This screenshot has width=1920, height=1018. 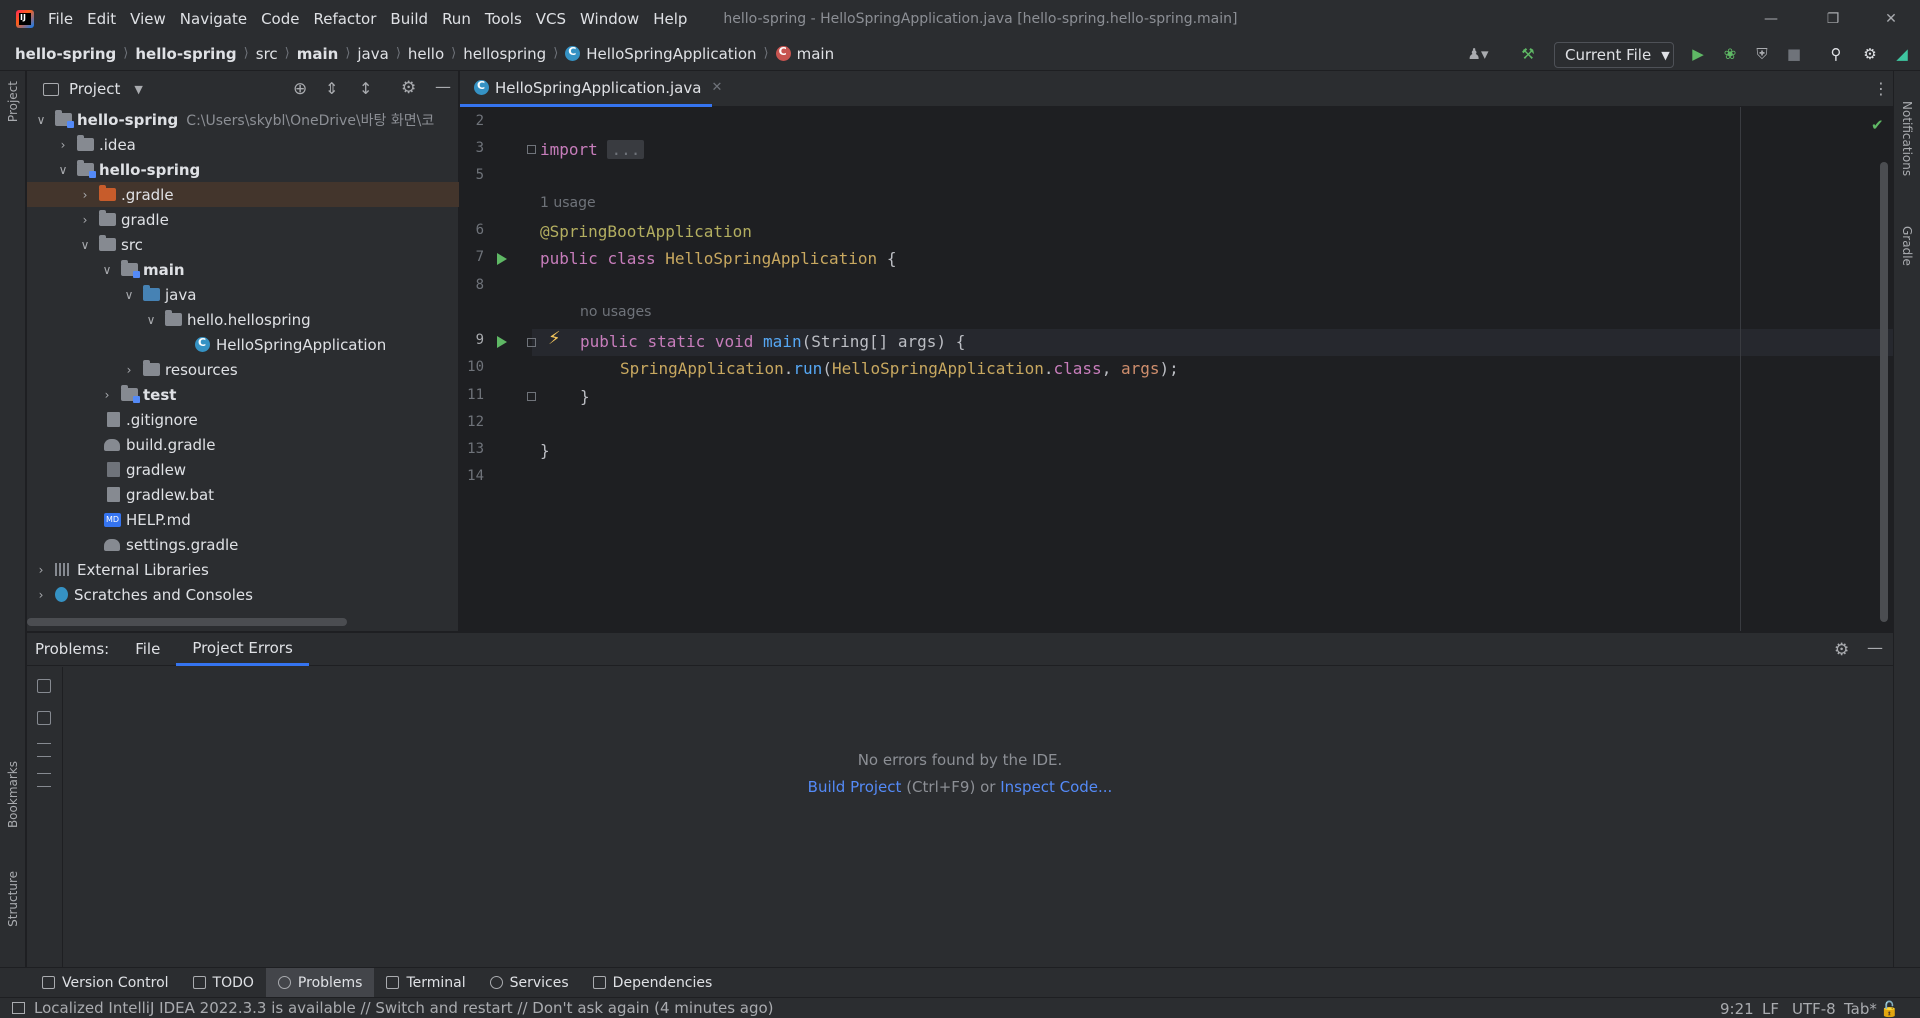 What do you see at coordinates (591, 89) in the screenshot?
I see `editor-tab-hellospringapplication: HelloSpringApplication.java ✕` at bounding box center [591, 89].